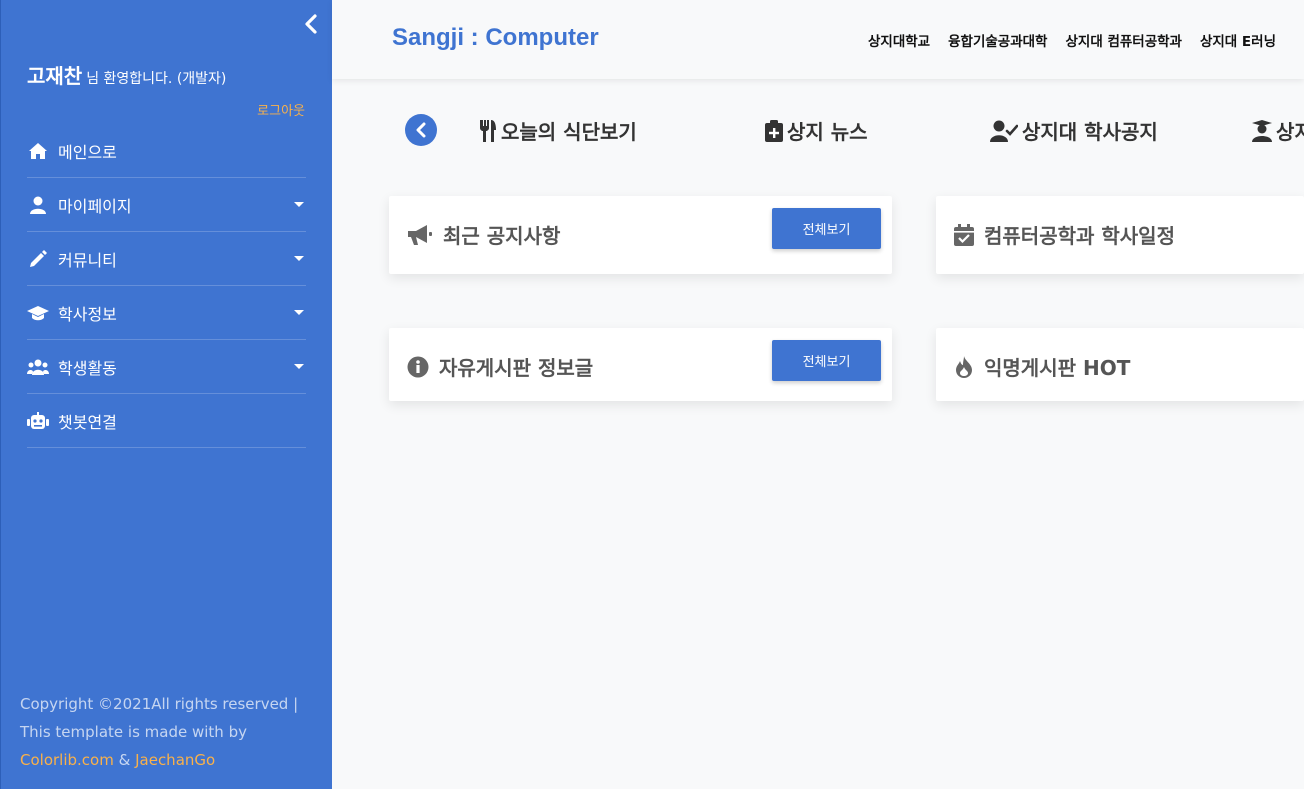  I want to click on logout-link: 로그아웃, so click(281, 109).